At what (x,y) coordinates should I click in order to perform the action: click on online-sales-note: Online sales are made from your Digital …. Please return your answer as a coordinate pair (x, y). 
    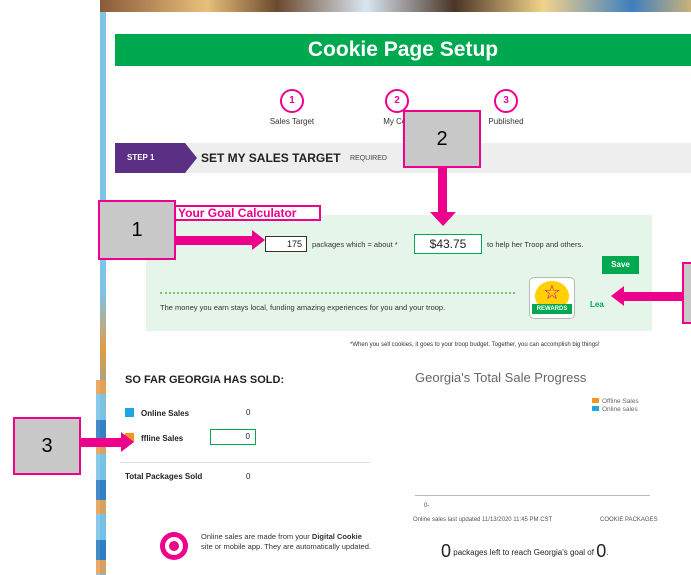
    Looking at the image, I should click on (286, 542).